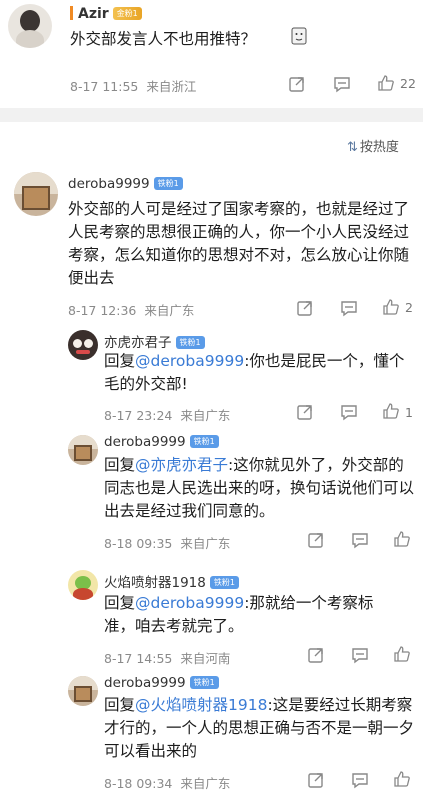 The height and width of the screenshot is (800, 423). Describe the element at coordinates (211, 115) in the screenshot. I see `section-divider` at that location.